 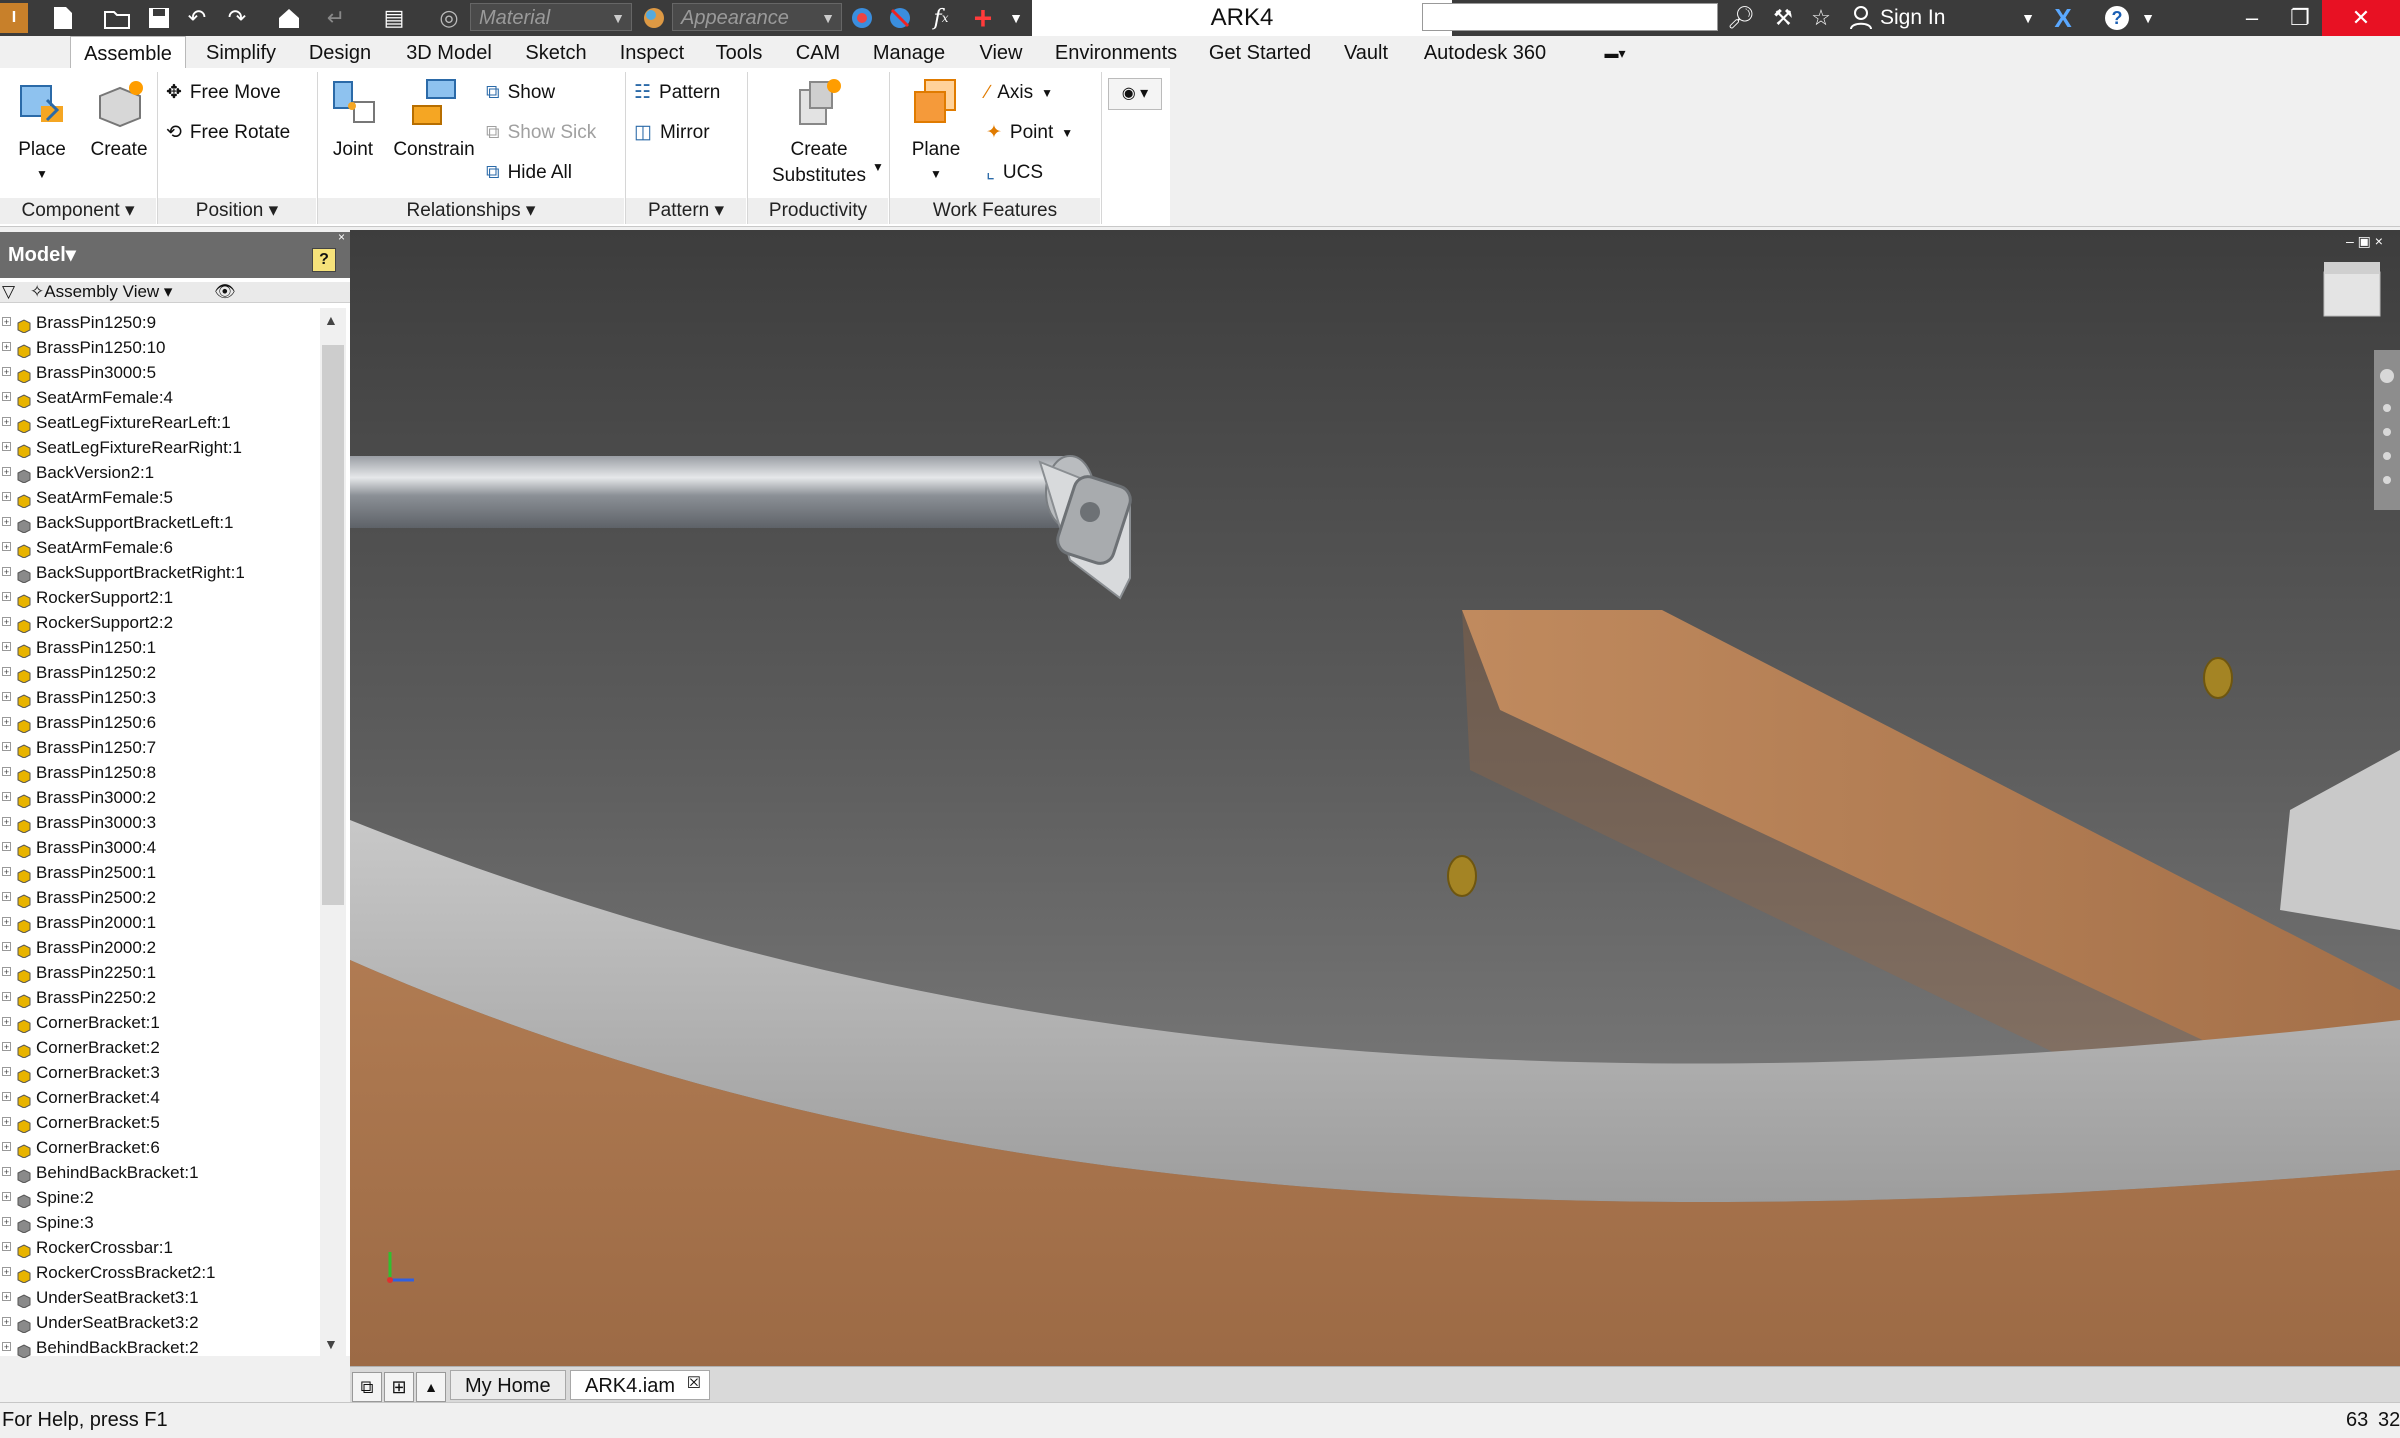 What do you see at coordinates (2300, 18) in the screenshot?
I see `restore-button: ❐` at bounding box center [2300, 18].